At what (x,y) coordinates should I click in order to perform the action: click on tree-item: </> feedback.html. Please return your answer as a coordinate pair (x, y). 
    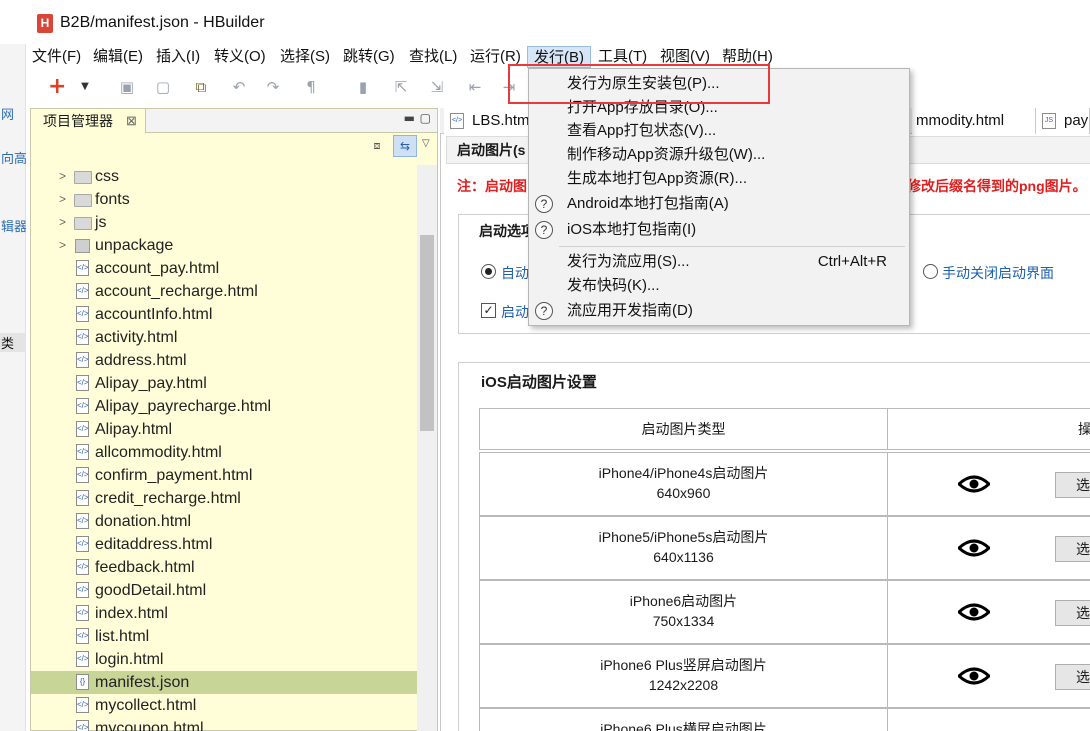
    Looking at the image, I should click on (224, 567).